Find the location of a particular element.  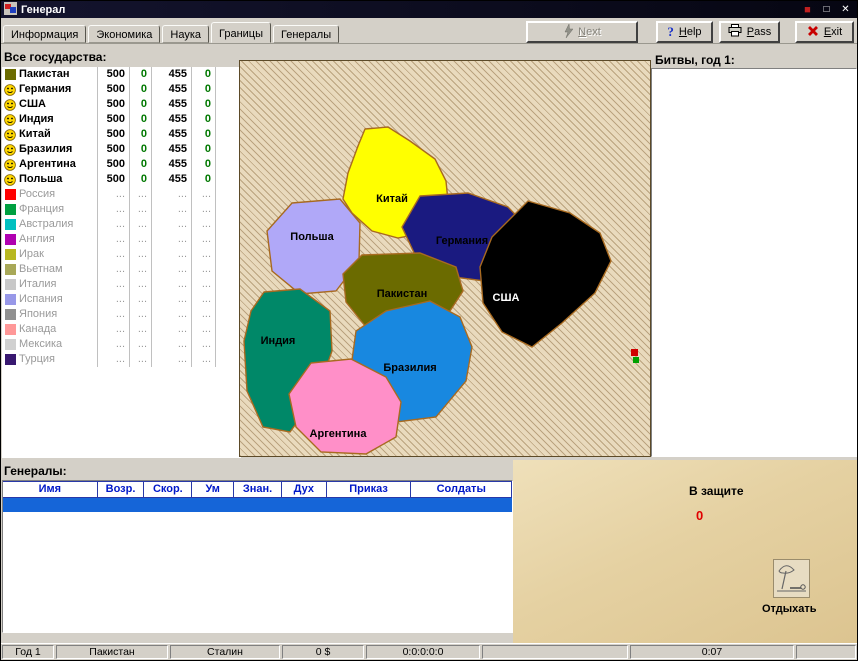

generals-column-header: Возр. is located at coordinates (121, 489).